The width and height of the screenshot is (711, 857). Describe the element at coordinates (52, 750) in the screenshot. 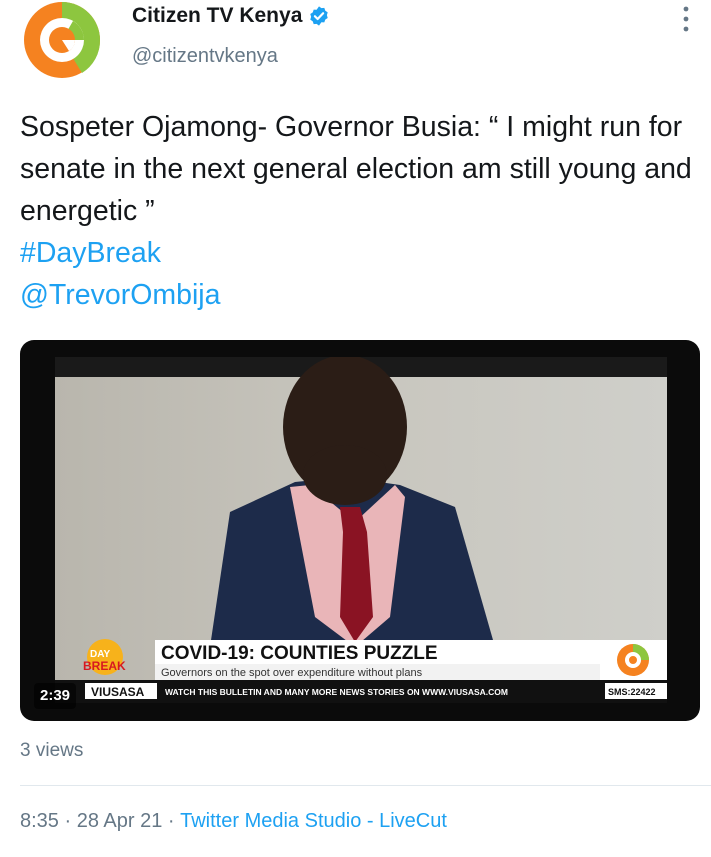

I see `view-count: 3 views` at that location.